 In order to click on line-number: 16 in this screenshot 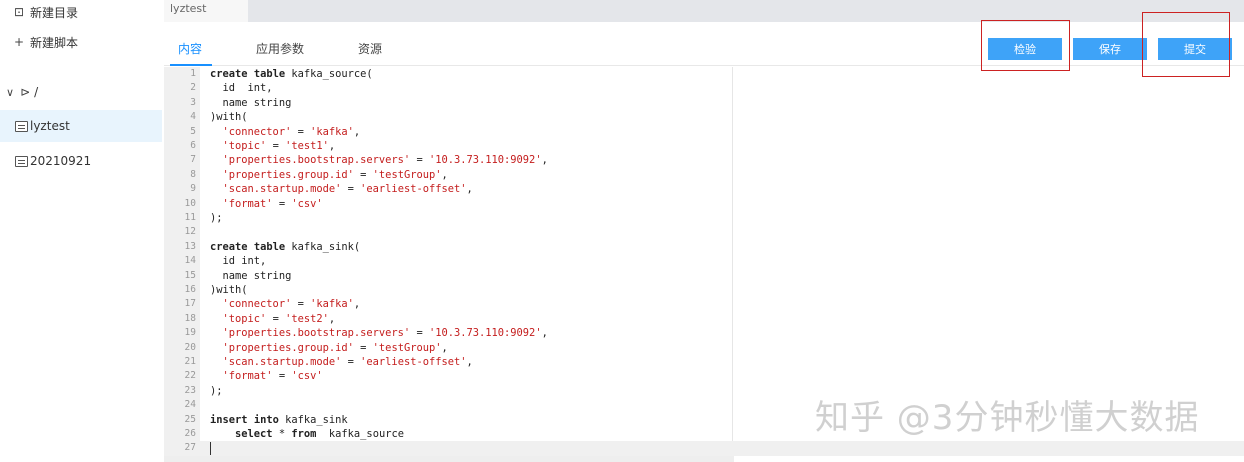, I will do `click(190, 289)`.